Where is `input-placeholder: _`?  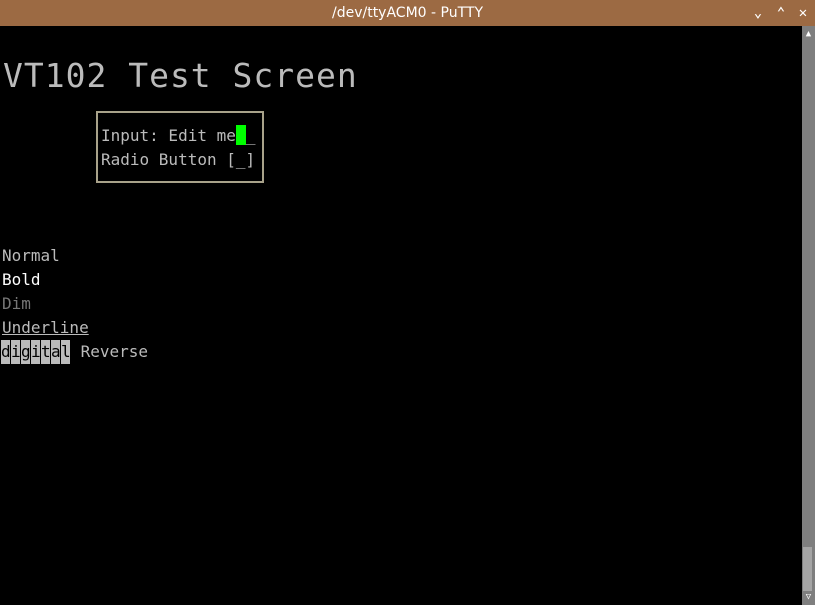 input-placeholder: _ is located at coordinates (250, 135).